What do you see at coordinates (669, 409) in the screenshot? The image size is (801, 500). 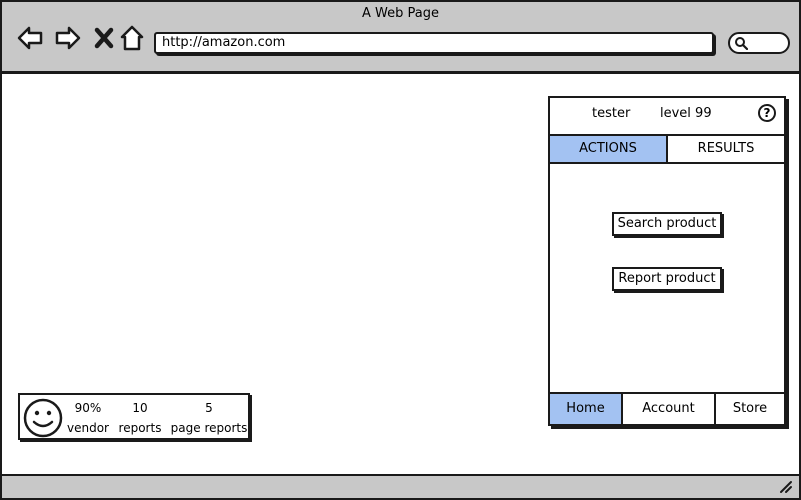 I see `nav-account: Account` at bounding box center [669, 409].